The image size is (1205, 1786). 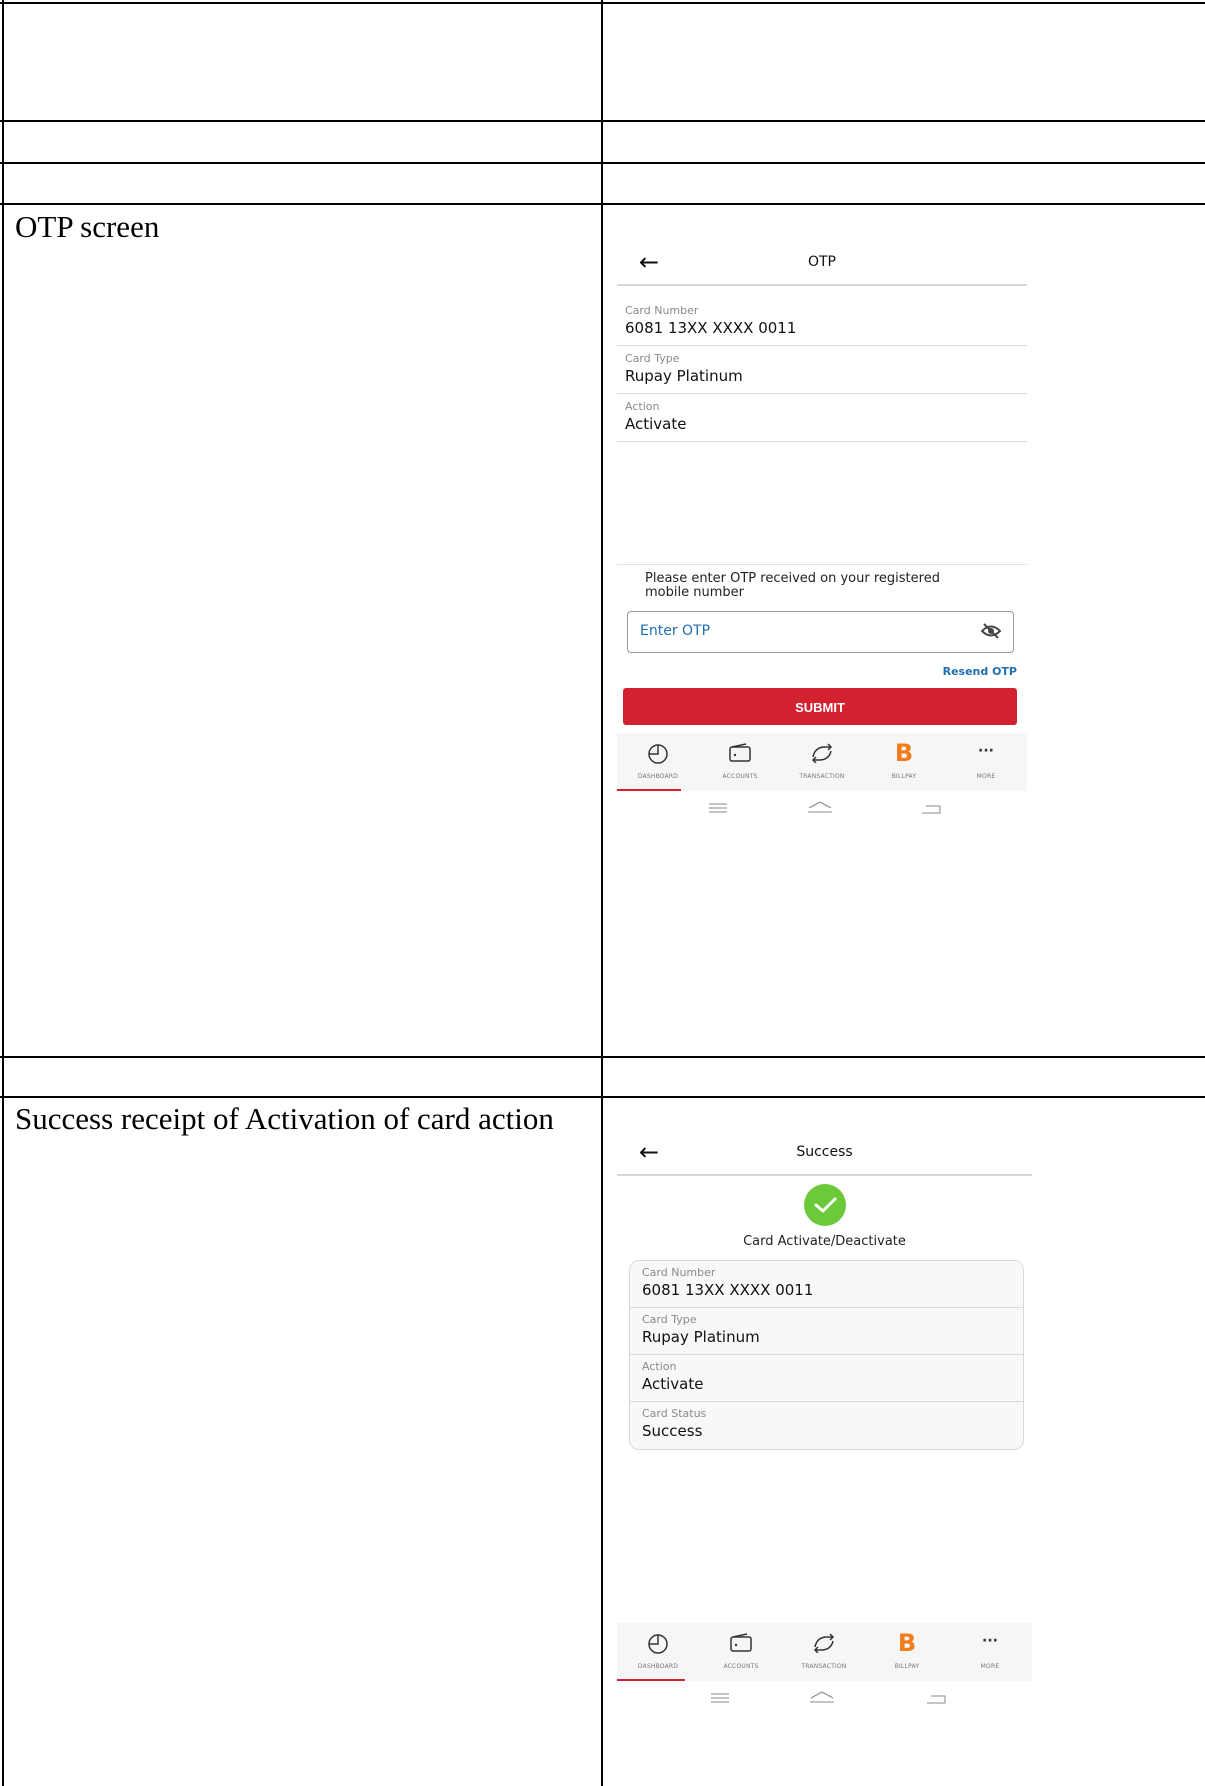 What do you see at coordinates (675, 631) in the screenshot?
I see `otp-placeholder: Enter OTP` at bounding box center [675, 631].